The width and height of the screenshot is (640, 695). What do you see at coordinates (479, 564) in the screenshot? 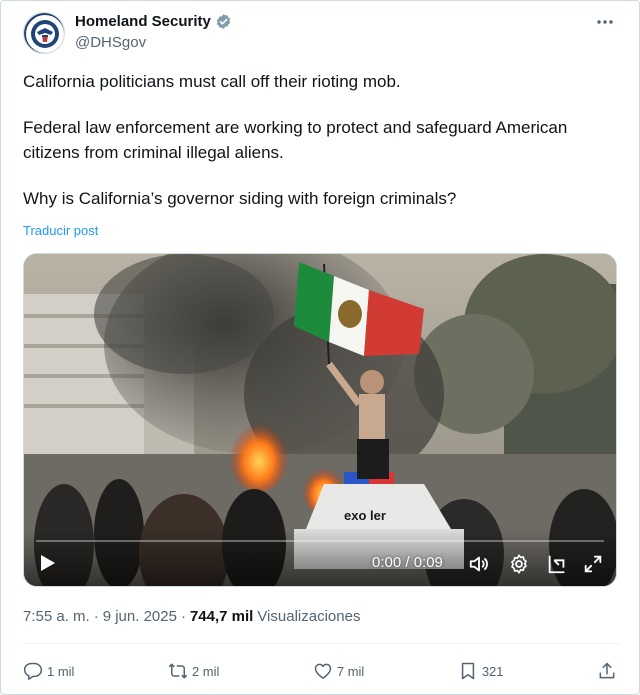
I see `volume-icon` at bounding box center [479, 564].